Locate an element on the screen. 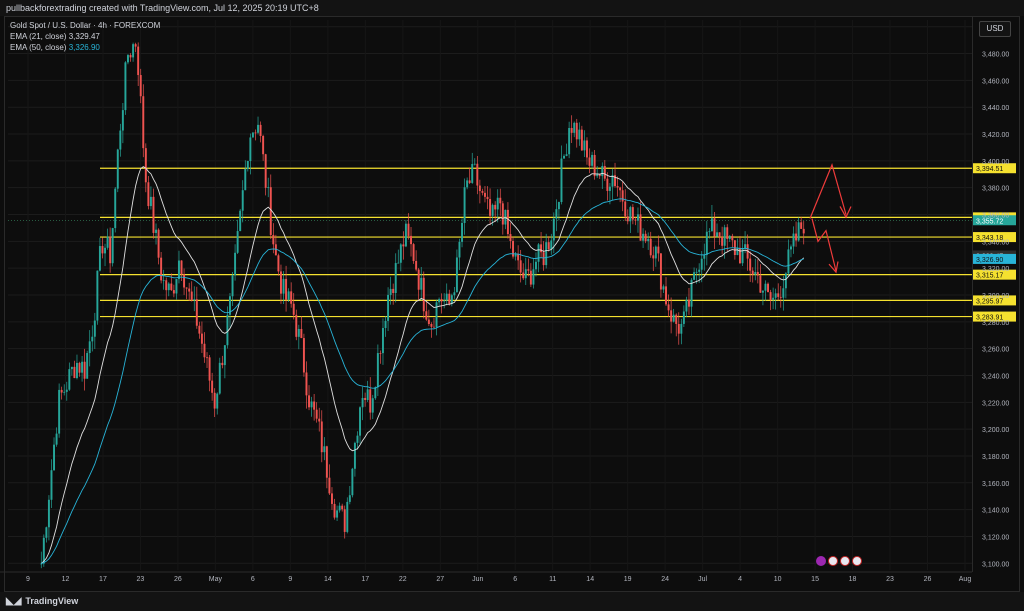 Image resolution: width=1024 pixels, height=611 pixels. lightning-icon is located at coordinates (821, 561).